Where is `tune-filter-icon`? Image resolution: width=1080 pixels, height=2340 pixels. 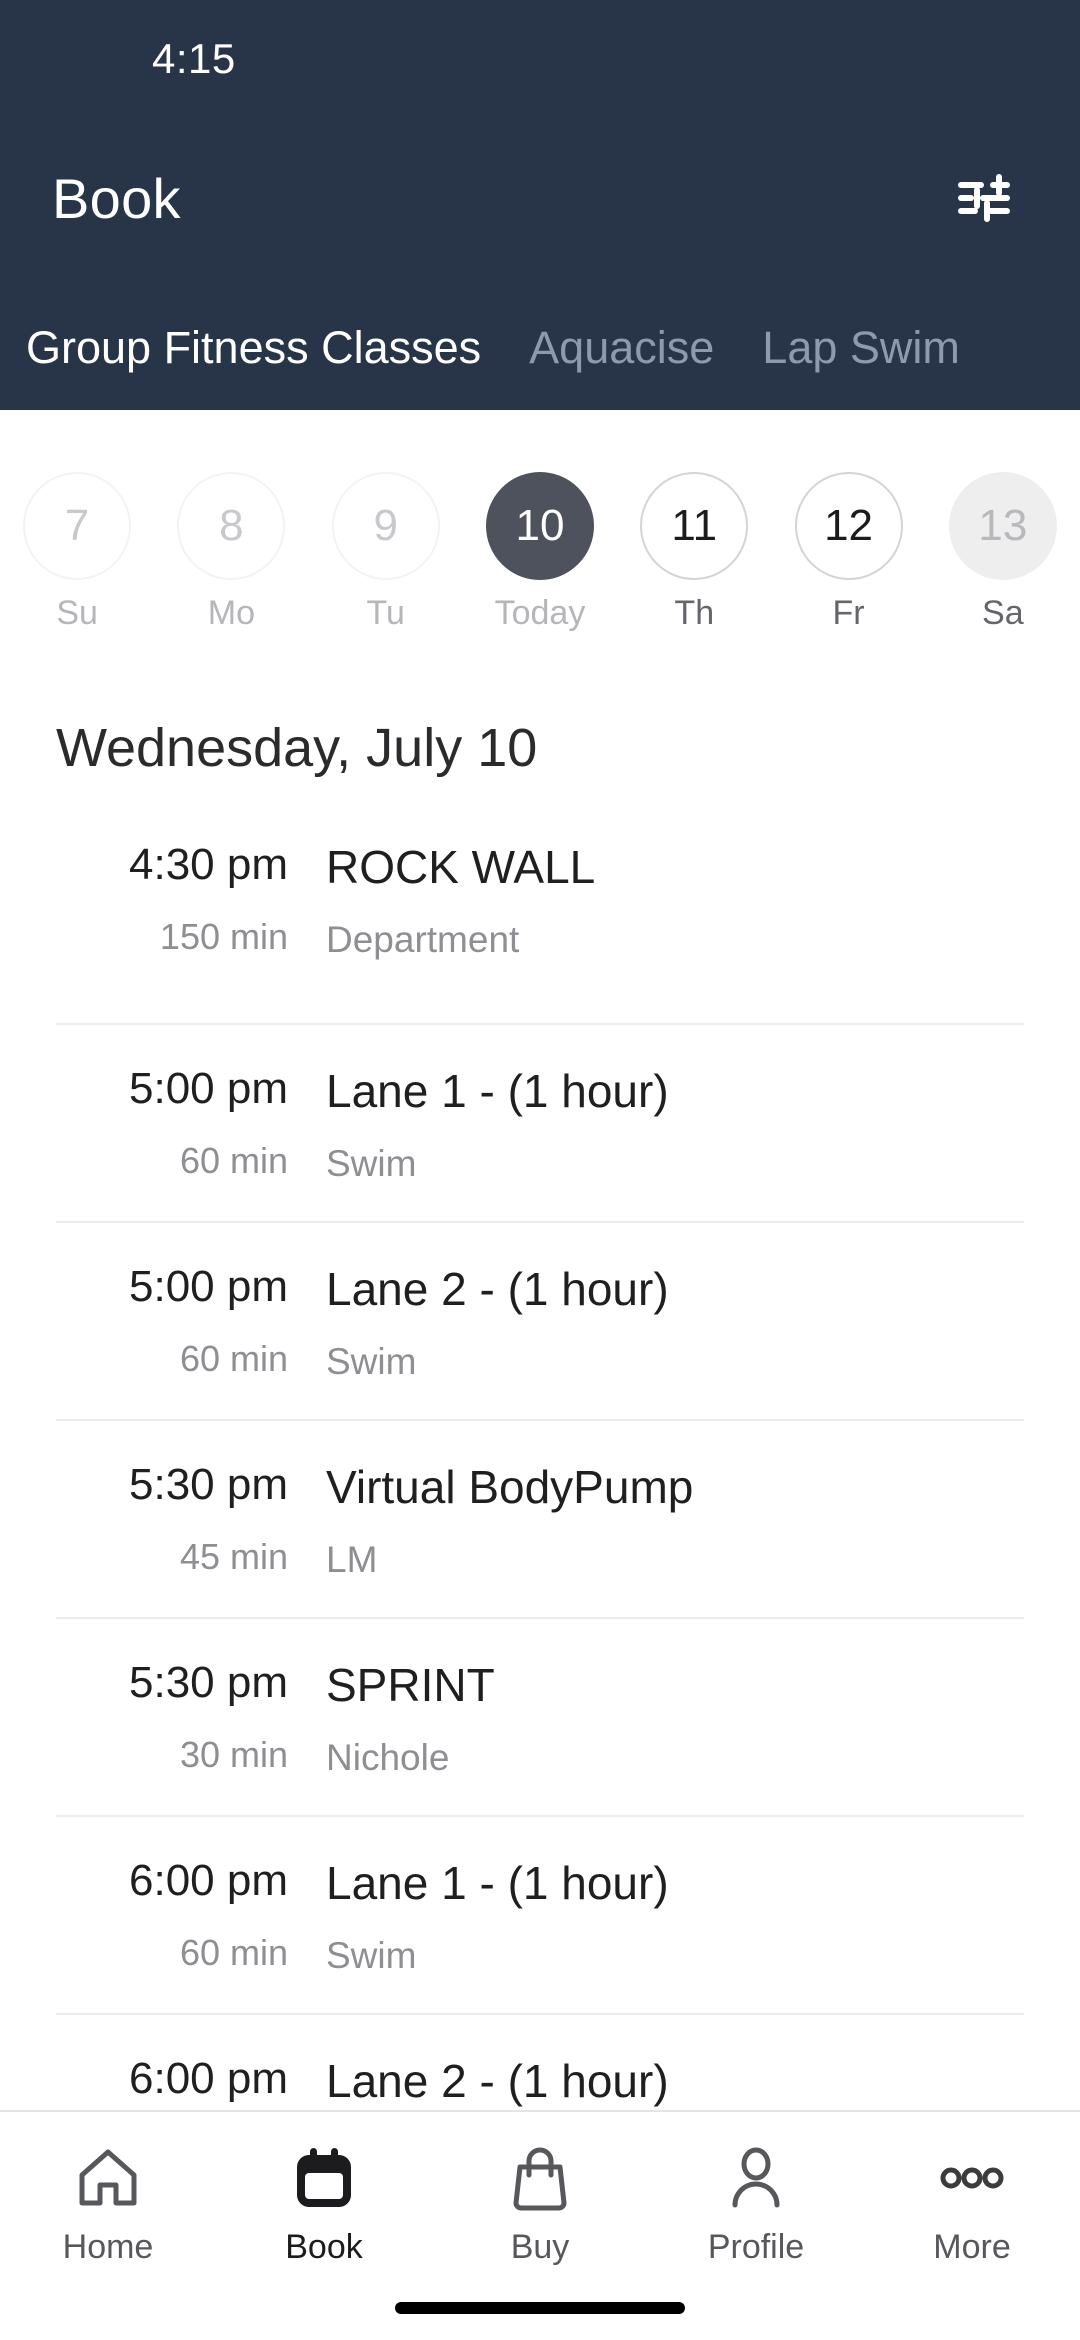 tune-filter-icon is located at coordinates (984, 198).